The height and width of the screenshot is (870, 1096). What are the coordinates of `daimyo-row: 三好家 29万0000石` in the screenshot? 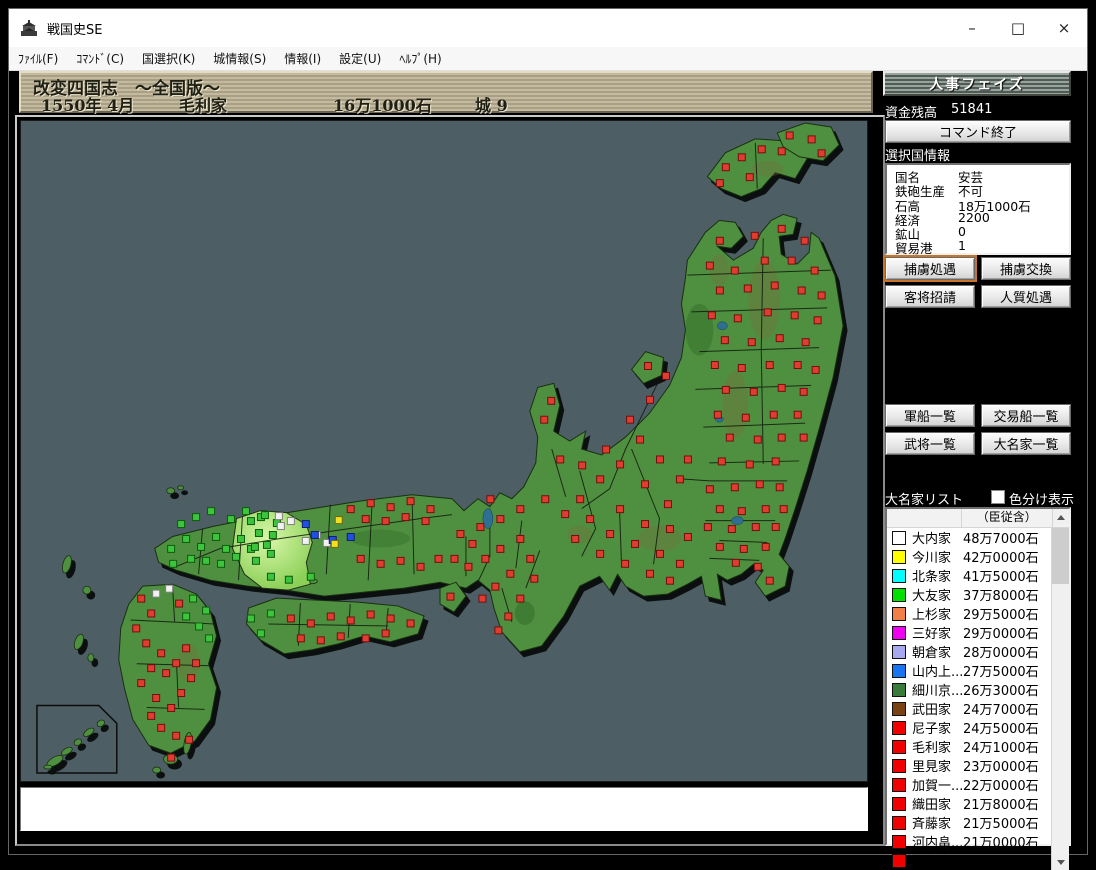 It's located at (969, 632).